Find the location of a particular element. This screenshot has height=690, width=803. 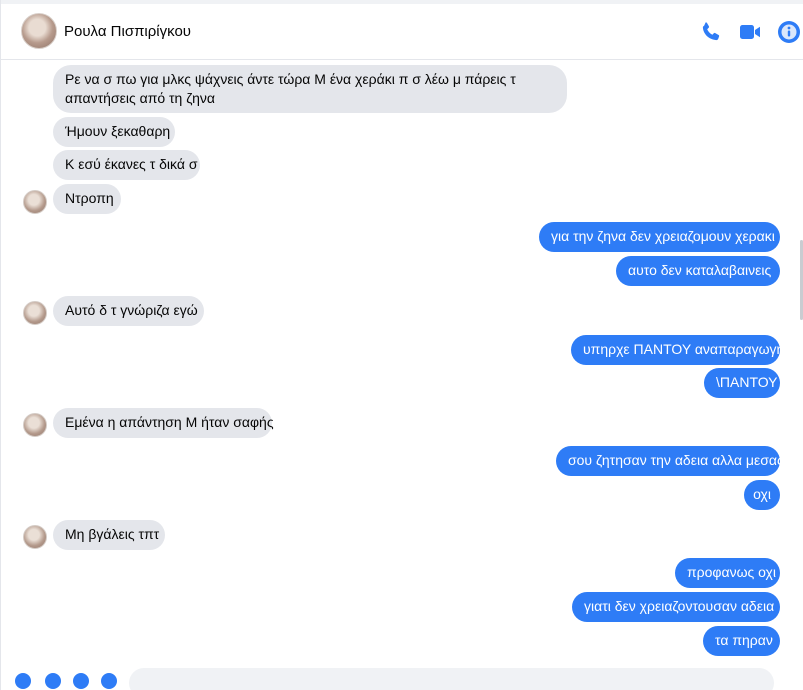

more-actions-icon is located at coordinates (23, 681).